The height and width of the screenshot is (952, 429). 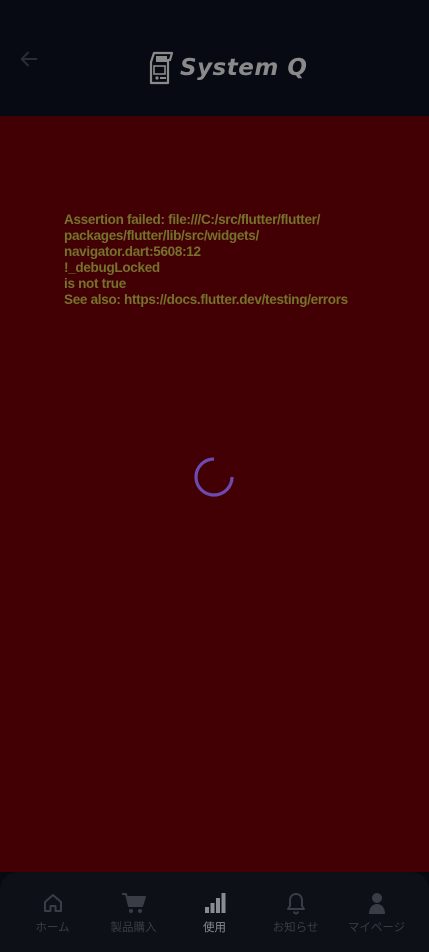 I want to click on arcade-machine-icon, so click(x=161, y=68).